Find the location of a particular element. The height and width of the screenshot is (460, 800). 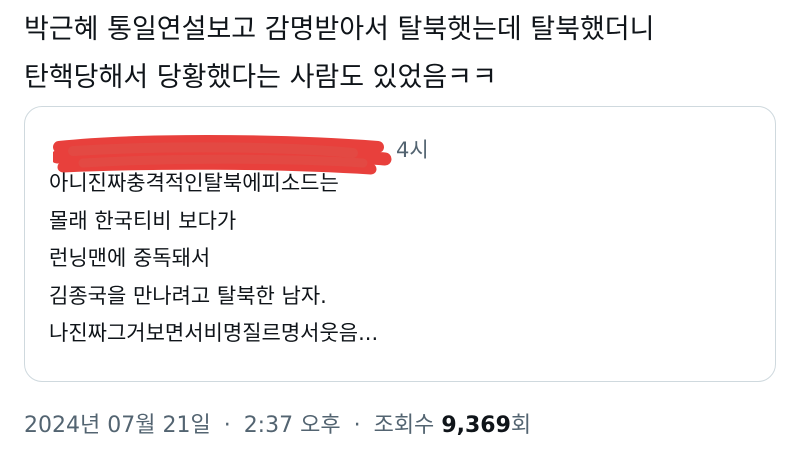

tweet-date: 2024년 07월 21일 is located at coordinates (117, 425).